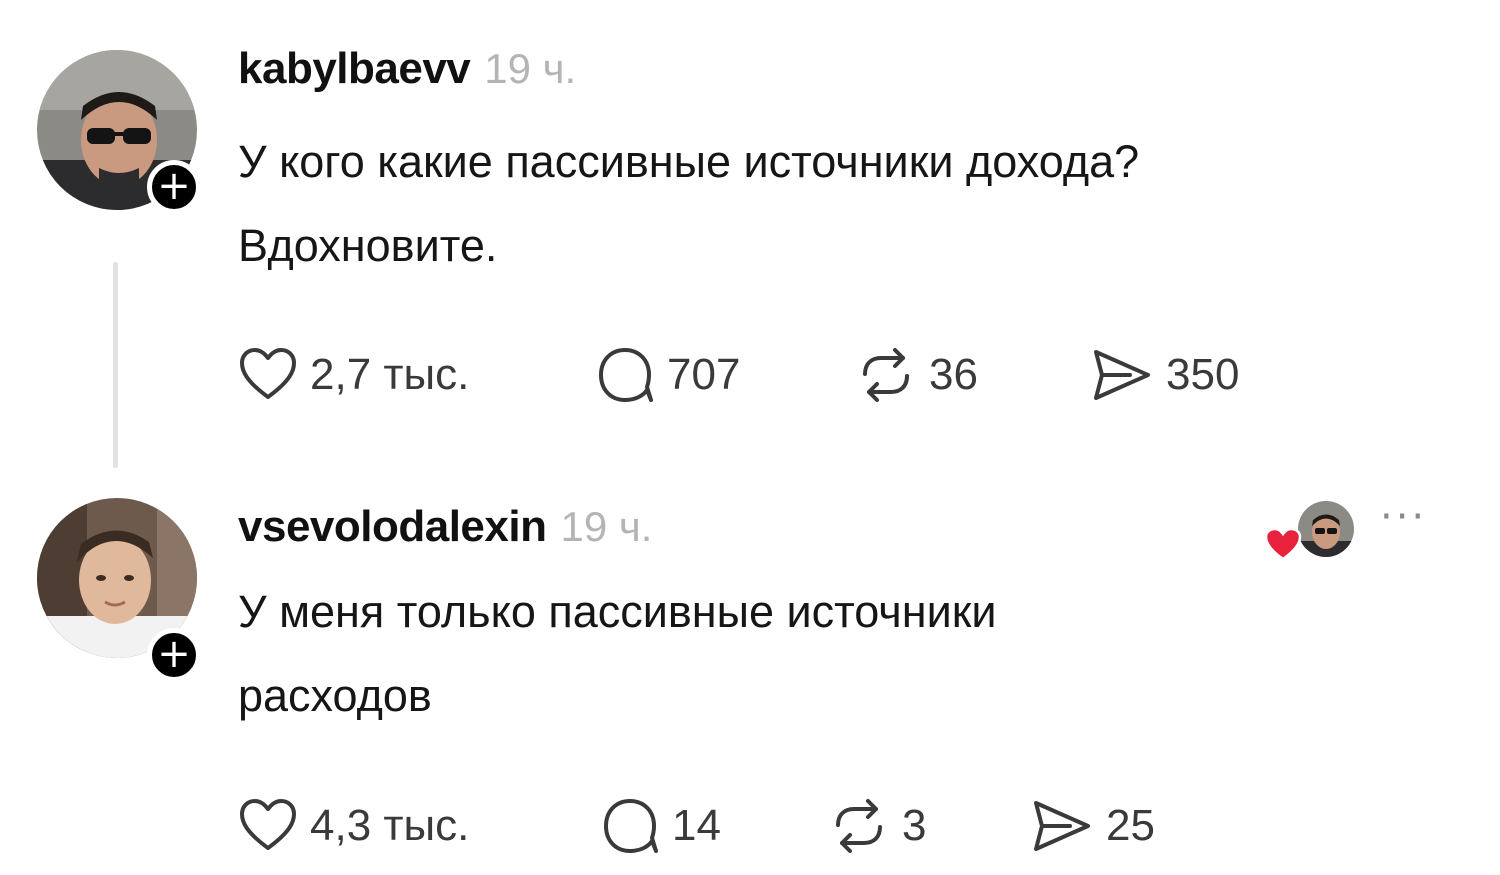 This screenshot has height=875, width=1500. What do you see at coordinates (1283, 544) in the screenshot?
I see `red-heart-icon` at bounding box center [1283, 544].